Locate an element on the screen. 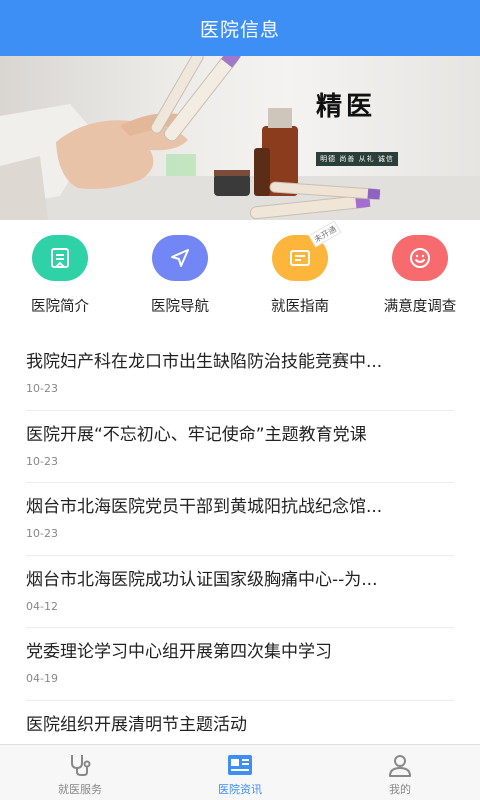 This screenshot has width=480, height=800. navigation-arrow-icon is located at coordinates (180, 258).